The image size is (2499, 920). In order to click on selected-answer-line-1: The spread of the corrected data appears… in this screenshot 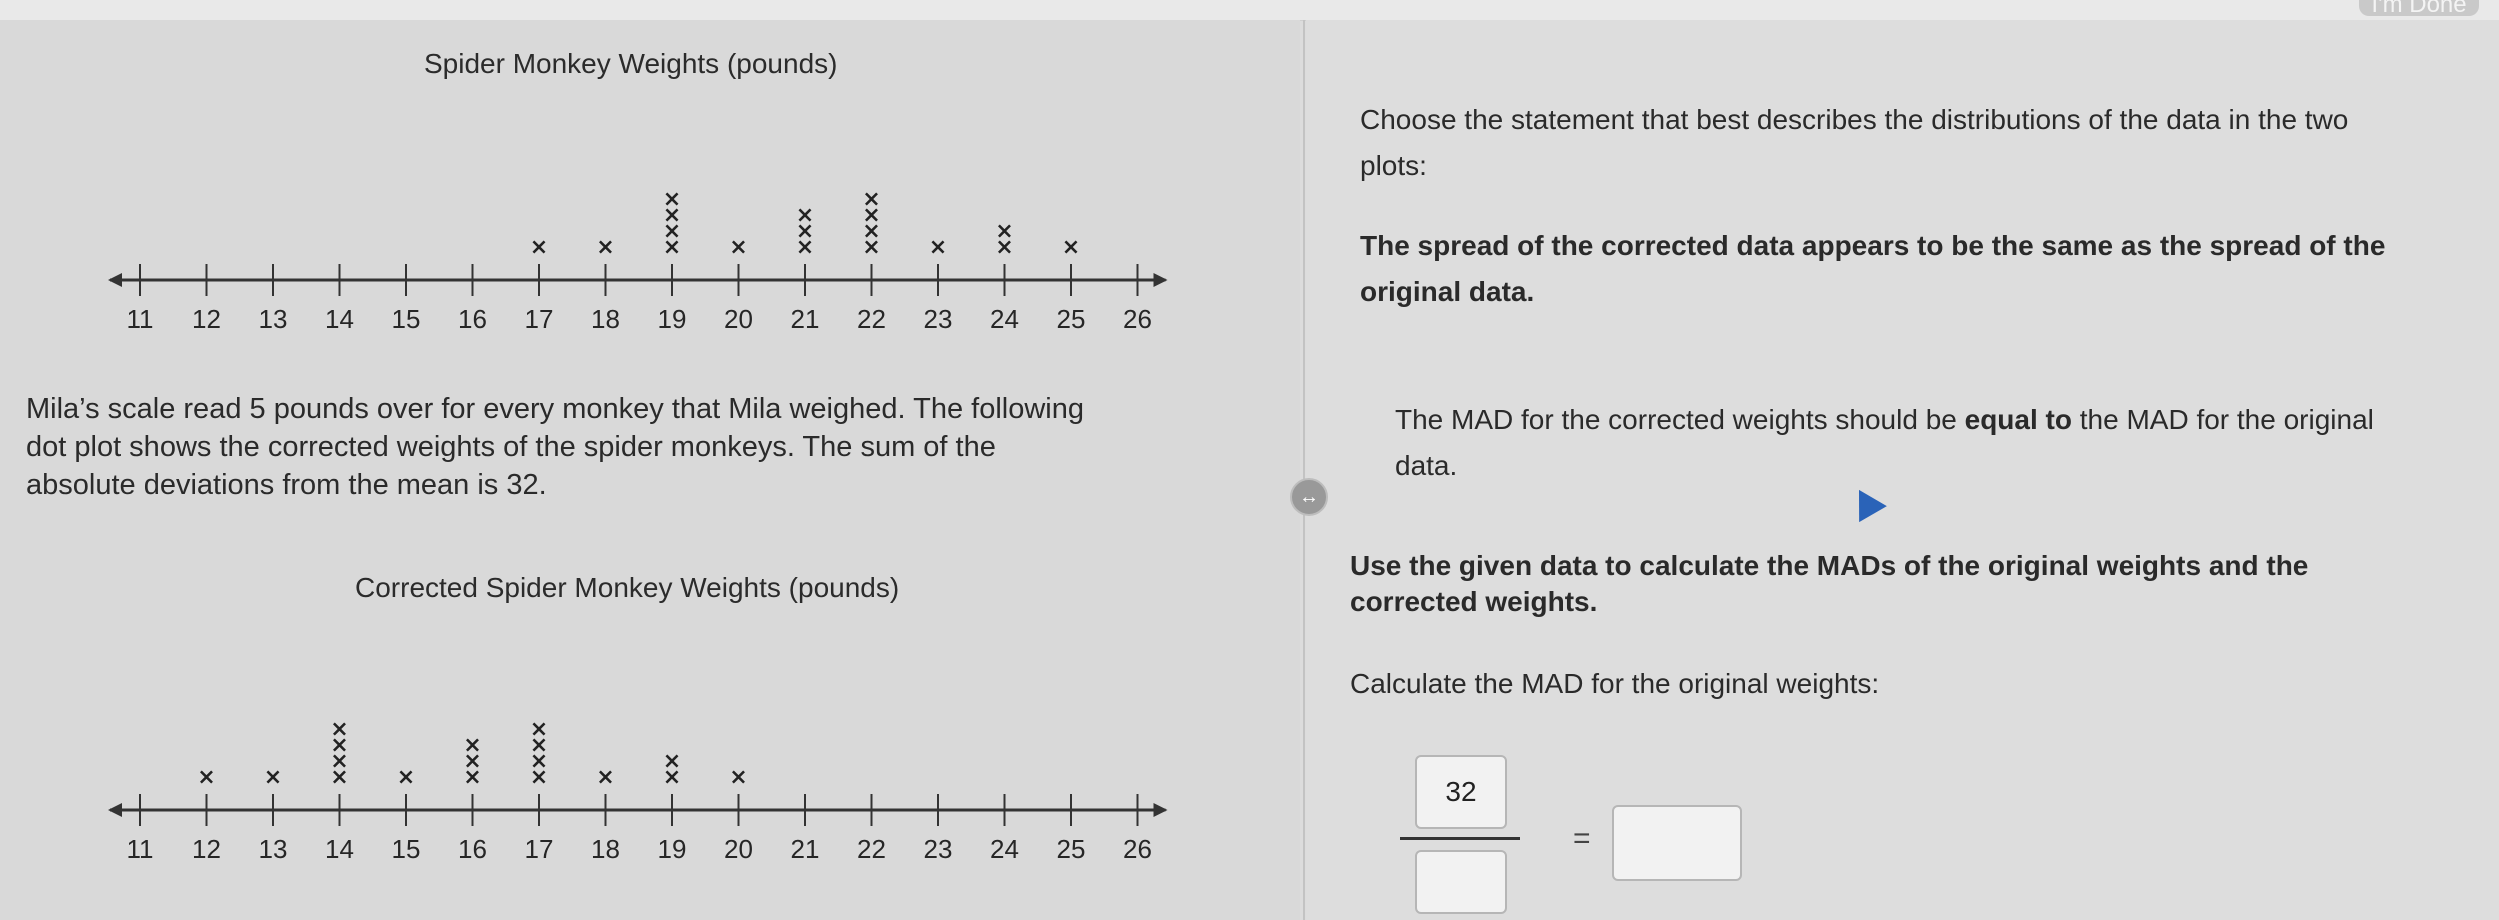, I will do `click(1872, 246)`.